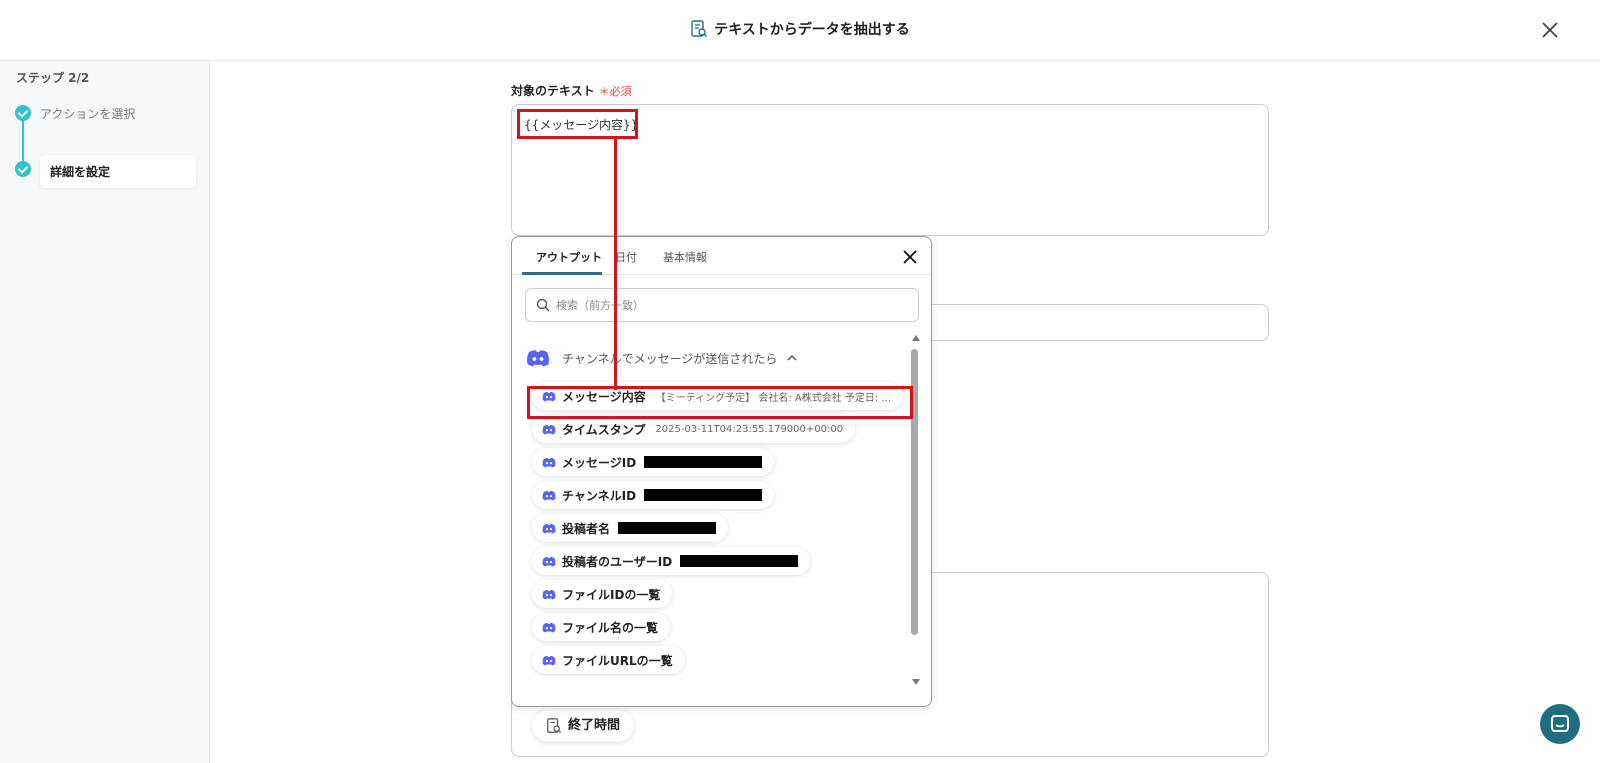  I want to click on output-item-author-user-id: 投稿者のユーザーID, so click(671, 561).